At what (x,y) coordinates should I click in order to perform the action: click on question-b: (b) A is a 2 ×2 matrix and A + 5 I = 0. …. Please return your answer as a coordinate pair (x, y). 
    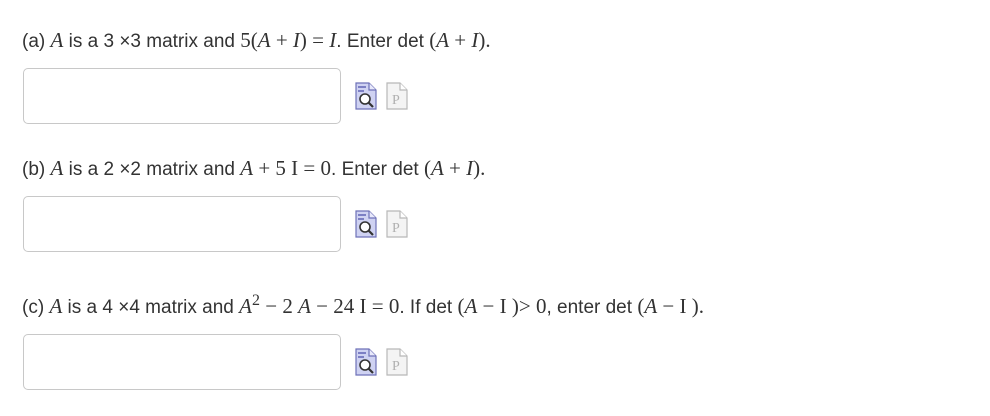
    Looking at the image, I should click on (253, 203).